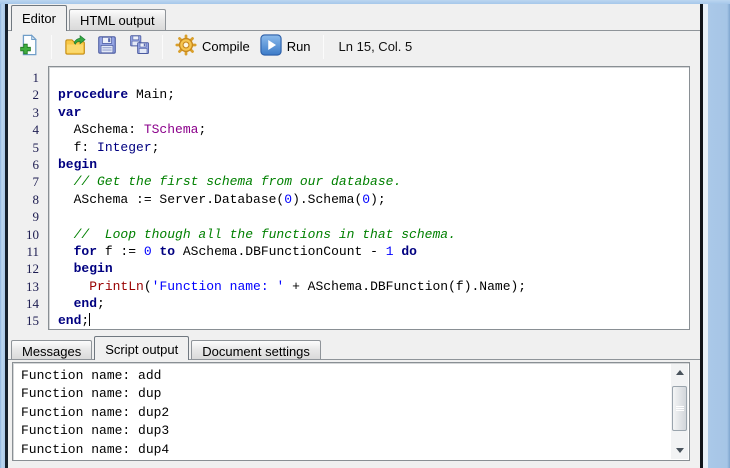  Describe the element at coordinates (117, 20) in the screenshot. I see `tab-html-output: HTML output` at that location.